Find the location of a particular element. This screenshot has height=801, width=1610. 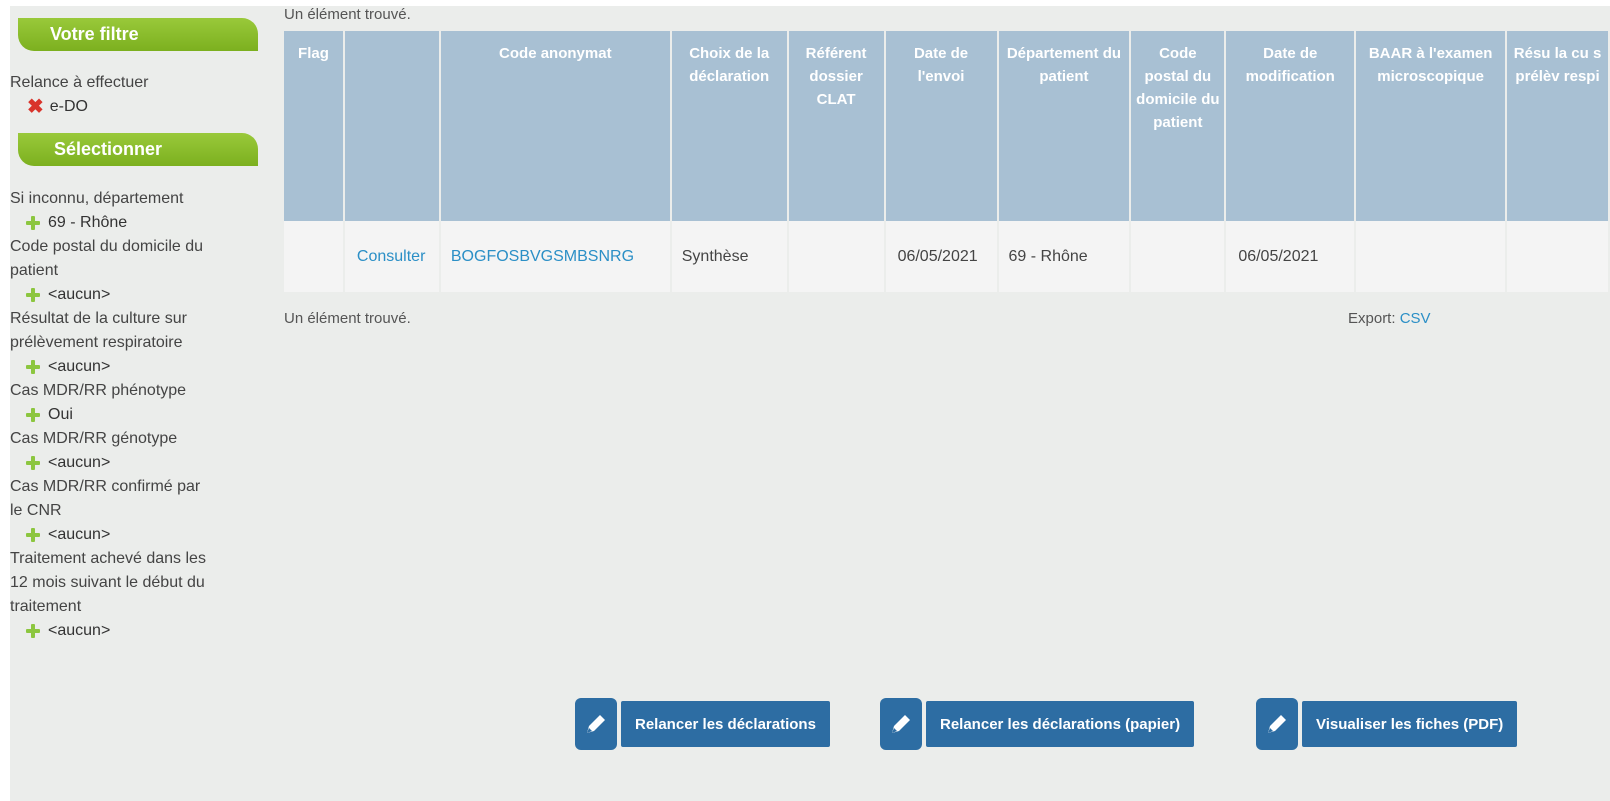

export-label: Export: is located at coordinates (1372, 318).